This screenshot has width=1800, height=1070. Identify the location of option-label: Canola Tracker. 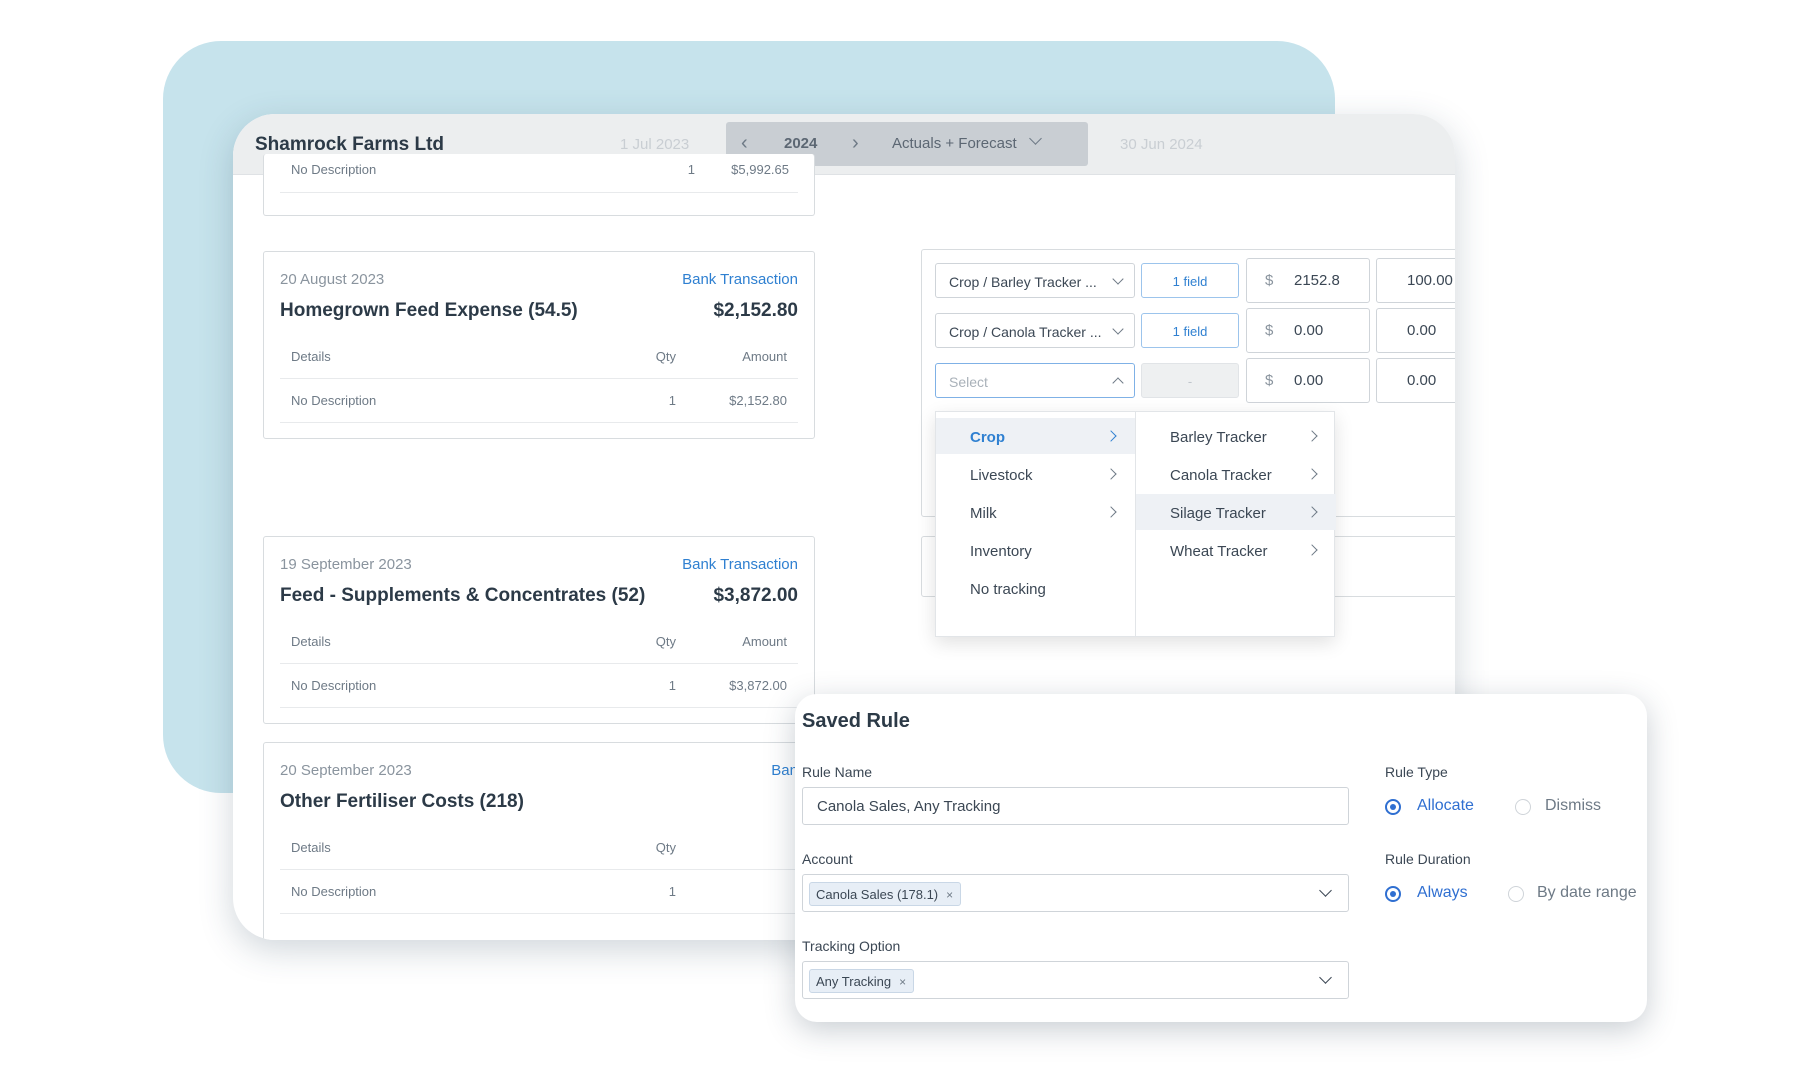
(1221, 475).